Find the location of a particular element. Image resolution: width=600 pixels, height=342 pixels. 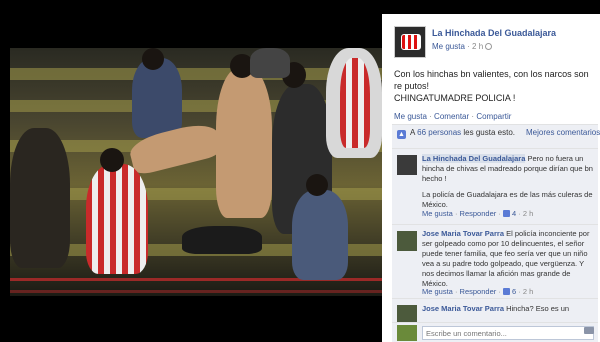

likes-text: A 66 personas les gusta esto. is located at coordinates (465, 133).